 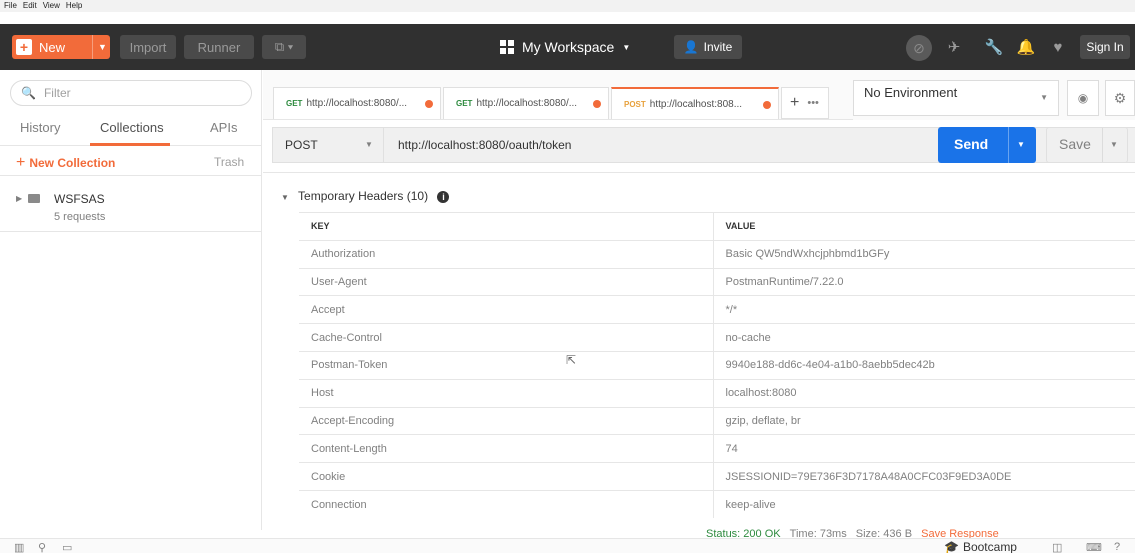 What do you see at coordinates (767, 105) in the screenshot?
I see `unsaved-dot` at bounding box center [767, 105].